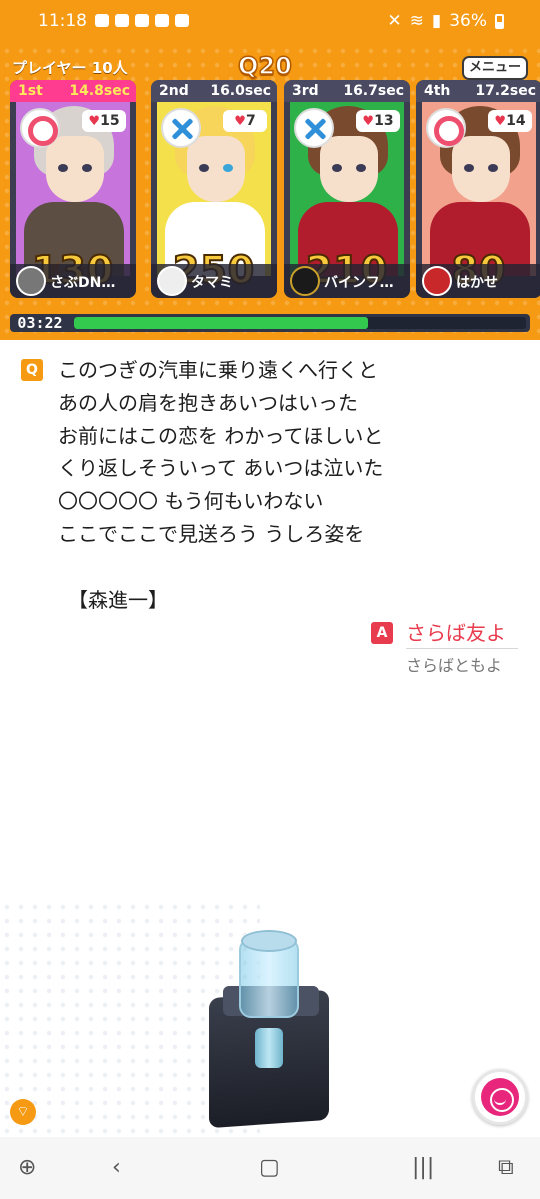 Image resolution: width=540 pixels, height=1199 pixels. Describe the element at coordinates (32, 370) in the screenshot. I see `question-badge: Q` at that location.